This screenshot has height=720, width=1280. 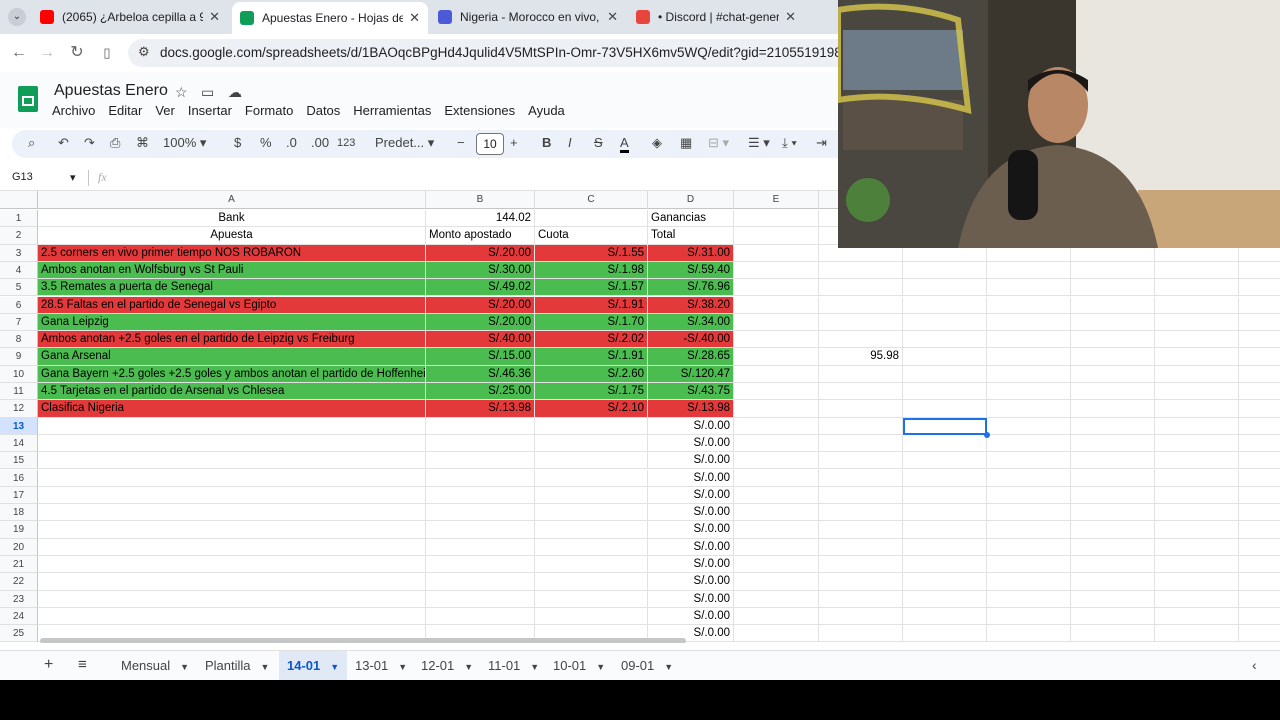 I want to click on sheet-tab: 09-01 ▼, so click(x=647, y=665).